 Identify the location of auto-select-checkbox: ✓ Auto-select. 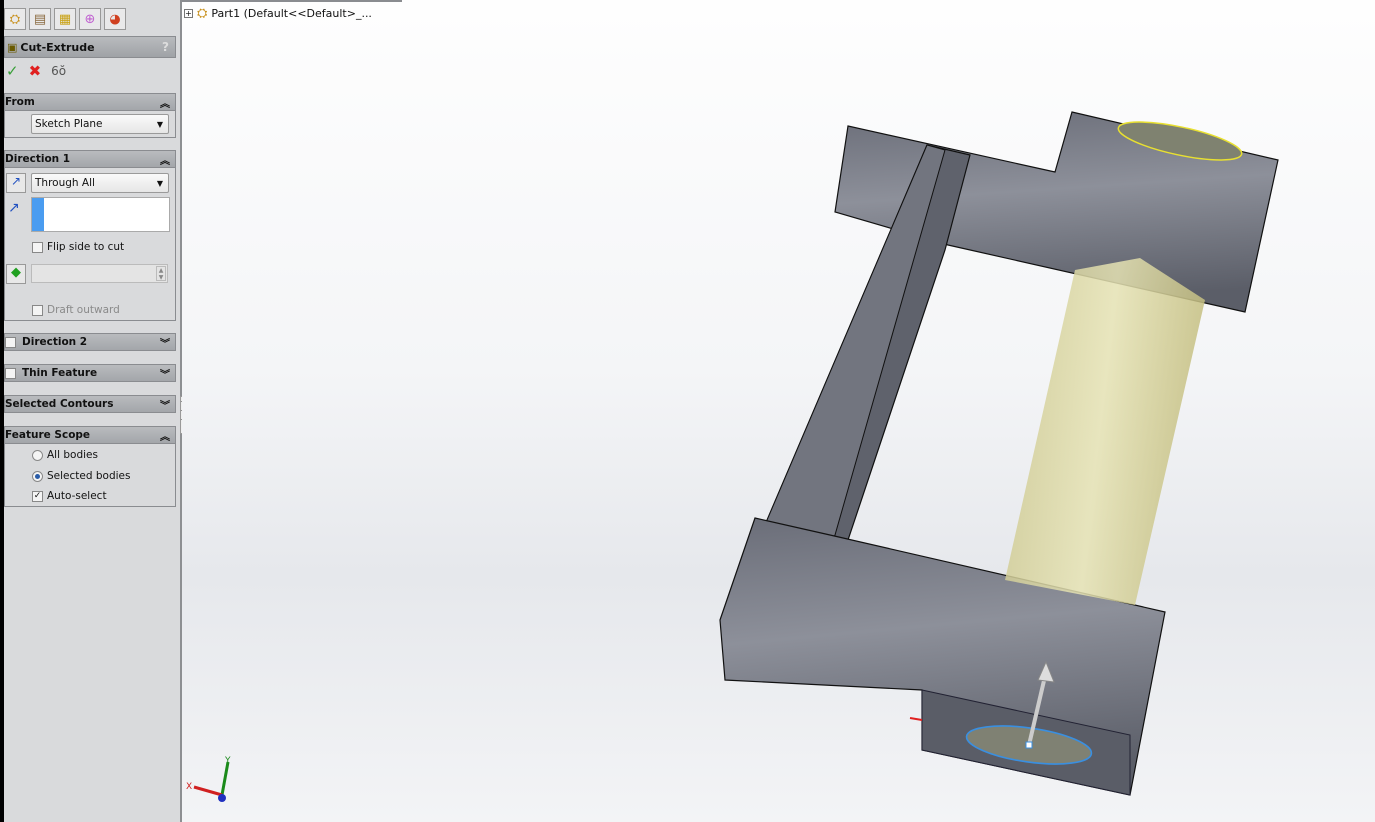
(69, 496).